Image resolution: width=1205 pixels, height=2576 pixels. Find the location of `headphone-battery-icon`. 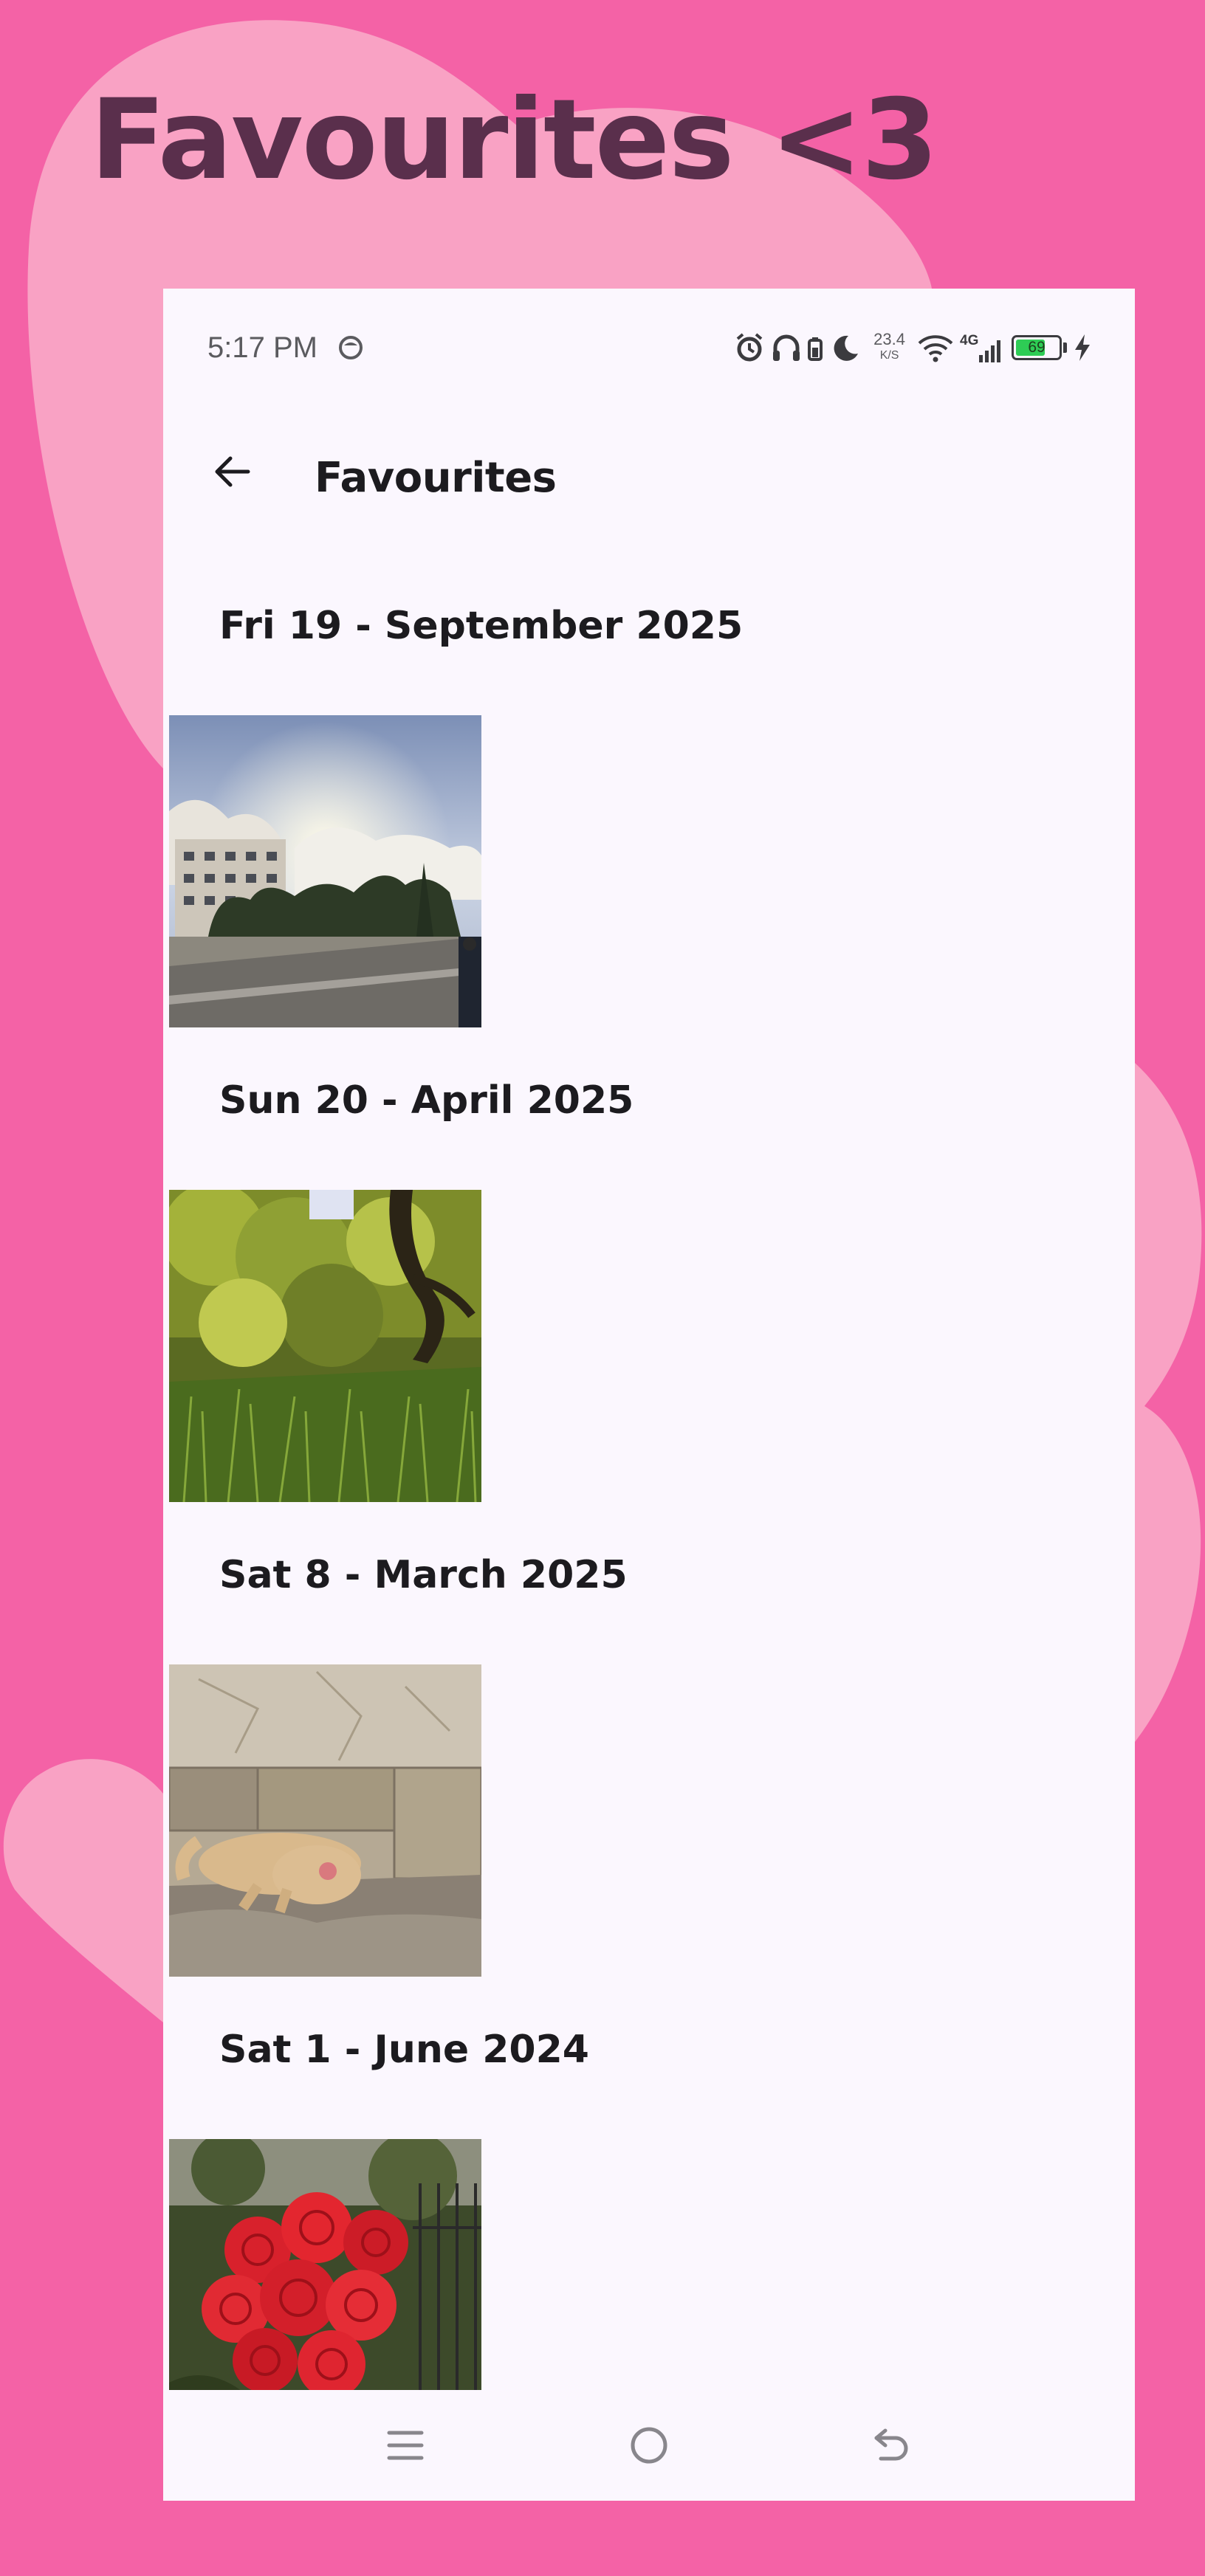

headphone-battery-icon is located at coordinates (815, 349).